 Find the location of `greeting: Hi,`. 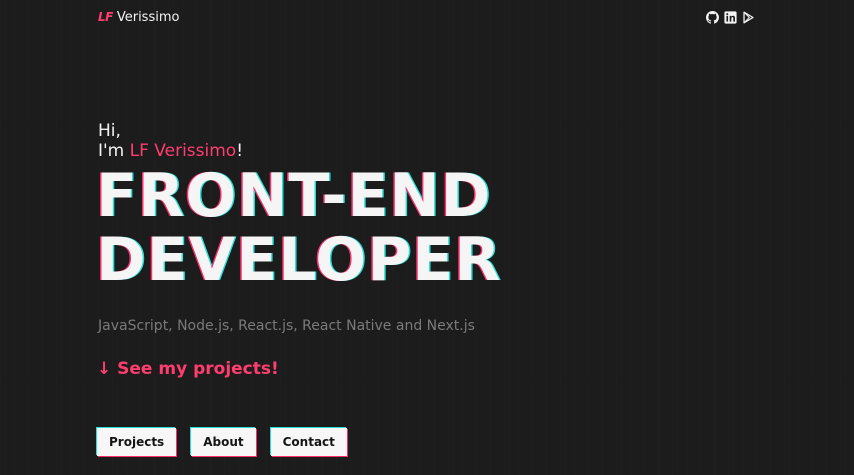

greeting: Hi, is located at coordinates (109, 131).